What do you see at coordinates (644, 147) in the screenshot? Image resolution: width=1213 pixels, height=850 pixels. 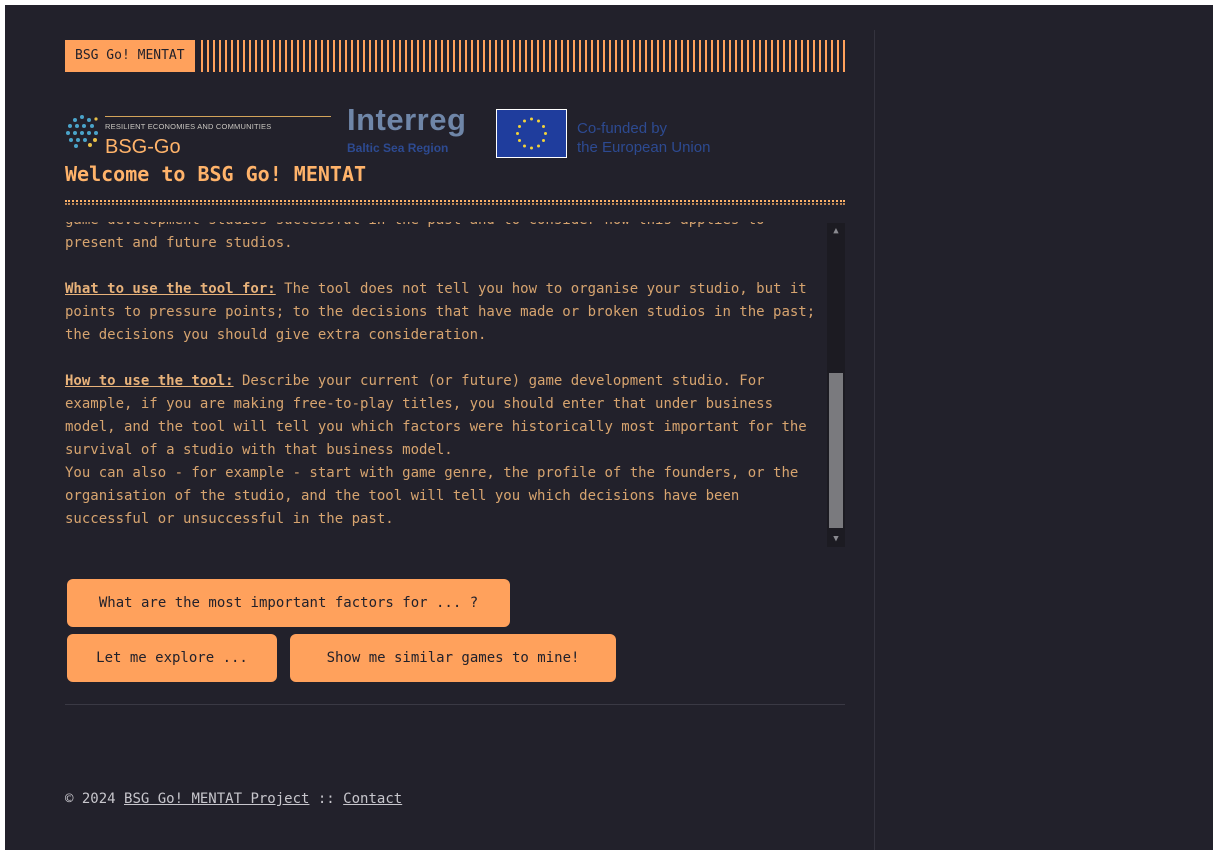 I see `eu-line-2: the European Union` at bounding box center [644, 147].